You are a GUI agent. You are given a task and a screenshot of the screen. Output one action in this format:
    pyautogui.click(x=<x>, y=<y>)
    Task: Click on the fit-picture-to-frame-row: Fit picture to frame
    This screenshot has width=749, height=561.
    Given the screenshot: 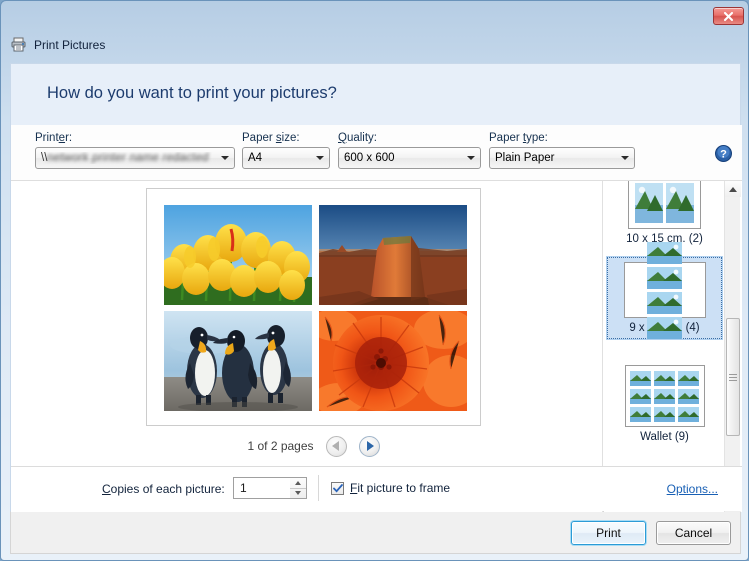 What is the action you would take?
    pyautogui.click(x=390, y=488)
    